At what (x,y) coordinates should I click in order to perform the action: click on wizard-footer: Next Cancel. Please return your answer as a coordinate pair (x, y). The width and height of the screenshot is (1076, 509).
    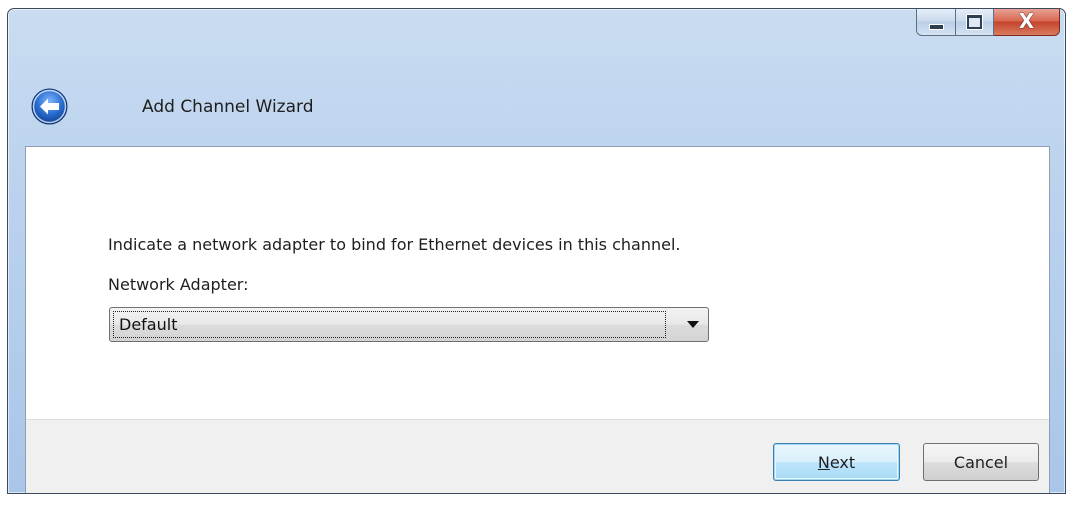
    Looking at the image, I should click on (537, 456).